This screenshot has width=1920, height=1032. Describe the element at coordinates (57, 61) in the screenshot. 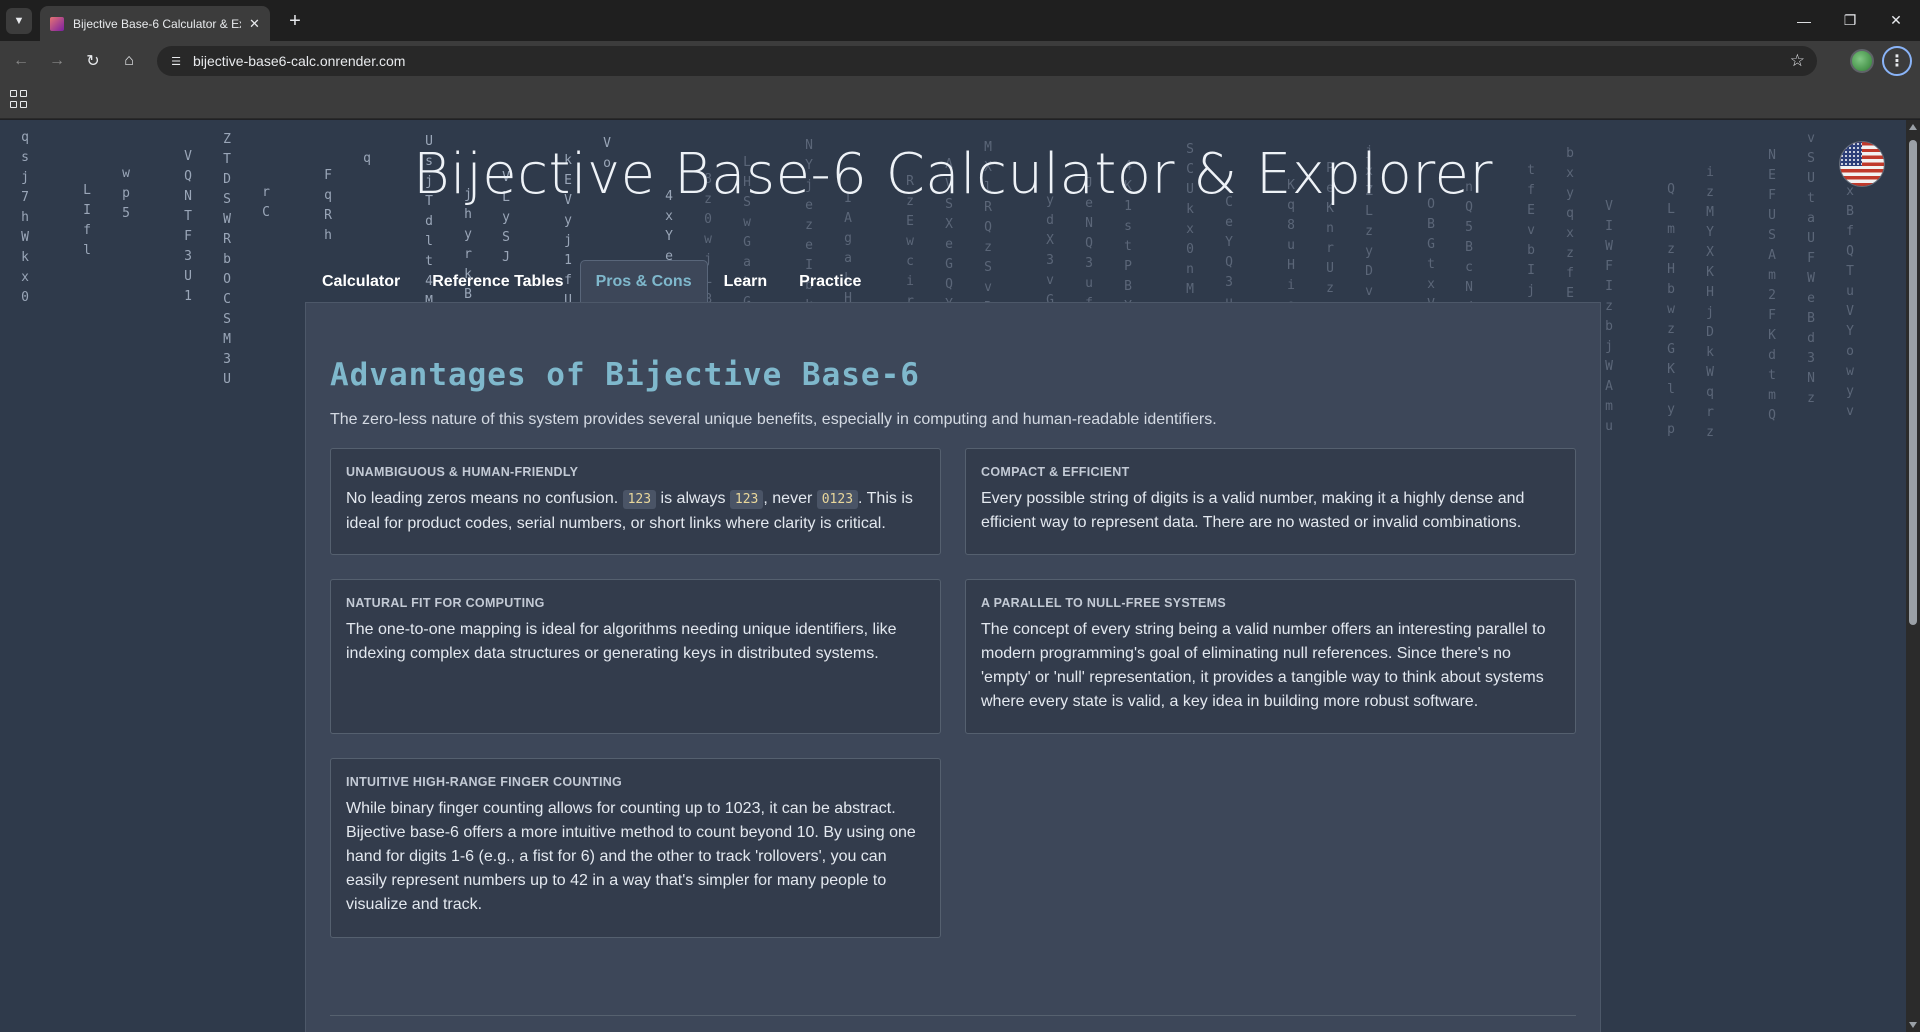

I see `arrow-right-icon: →` at that location.